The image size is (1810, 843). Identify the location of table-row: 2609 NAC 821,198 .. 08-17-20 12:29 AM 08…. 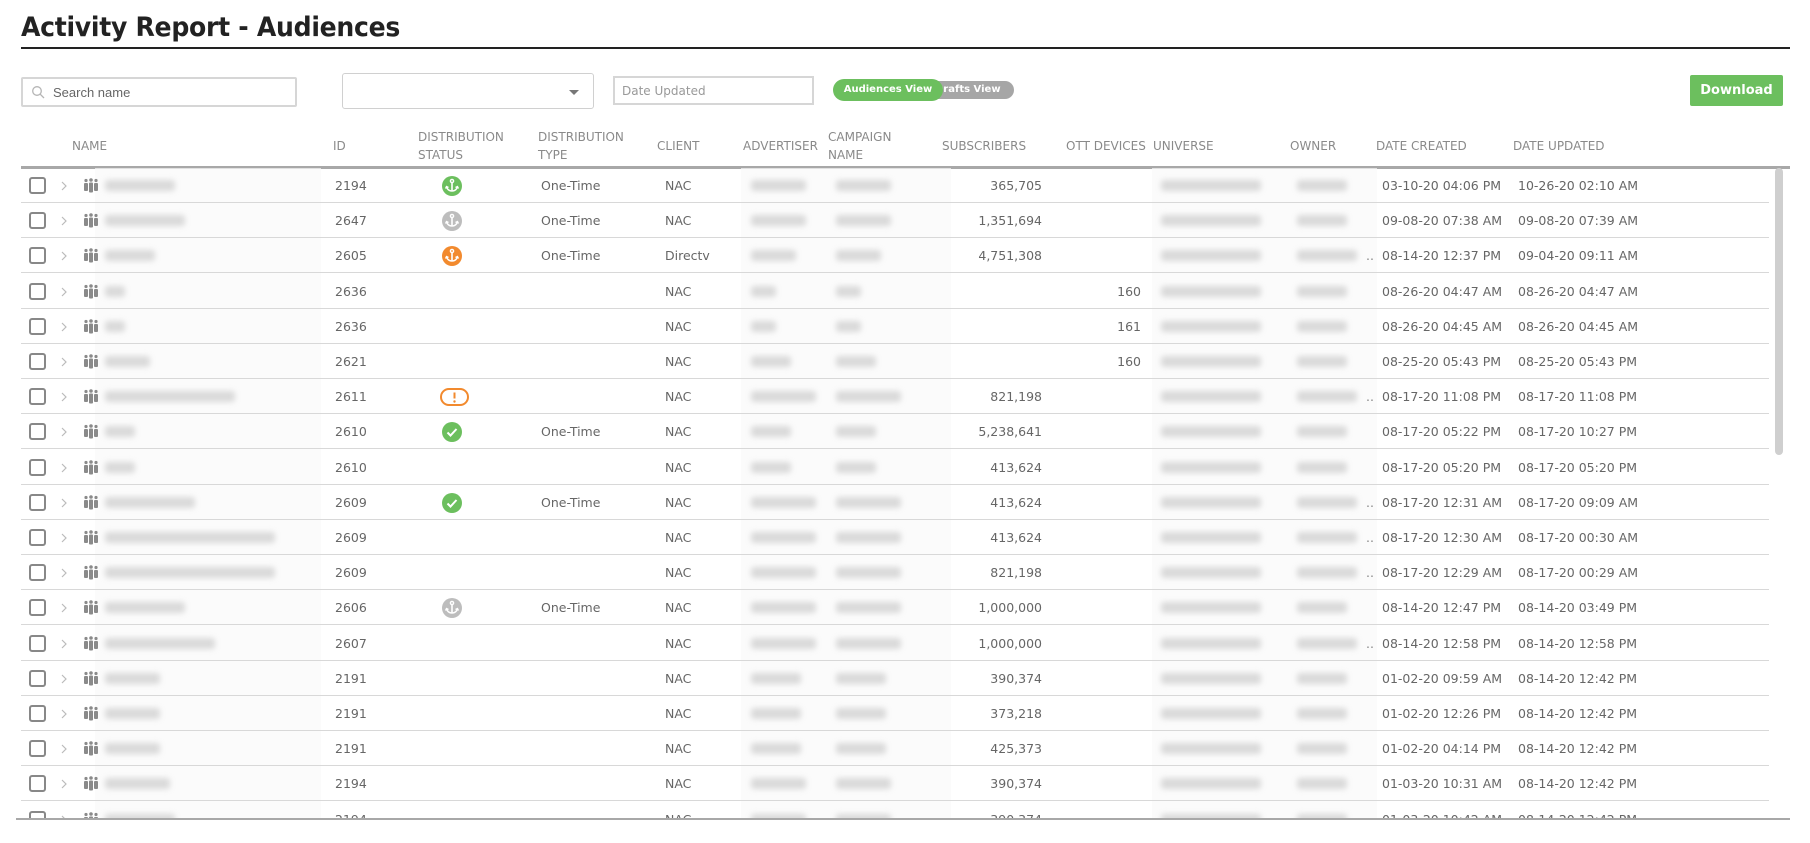
(895, 572).